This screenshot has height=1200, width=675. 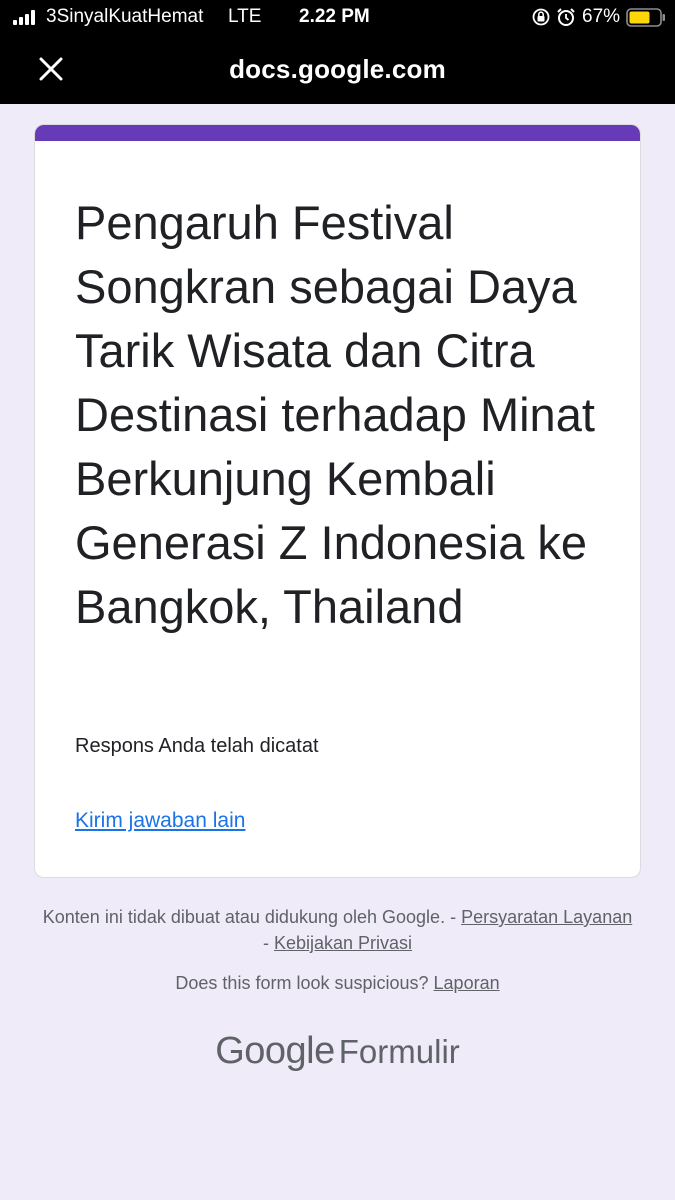 What do you see at coordinates (546, 917) in the screenshot?
I see `terms-of-service-link: Persyaratan Layanan` at bounding box center [546, 917].